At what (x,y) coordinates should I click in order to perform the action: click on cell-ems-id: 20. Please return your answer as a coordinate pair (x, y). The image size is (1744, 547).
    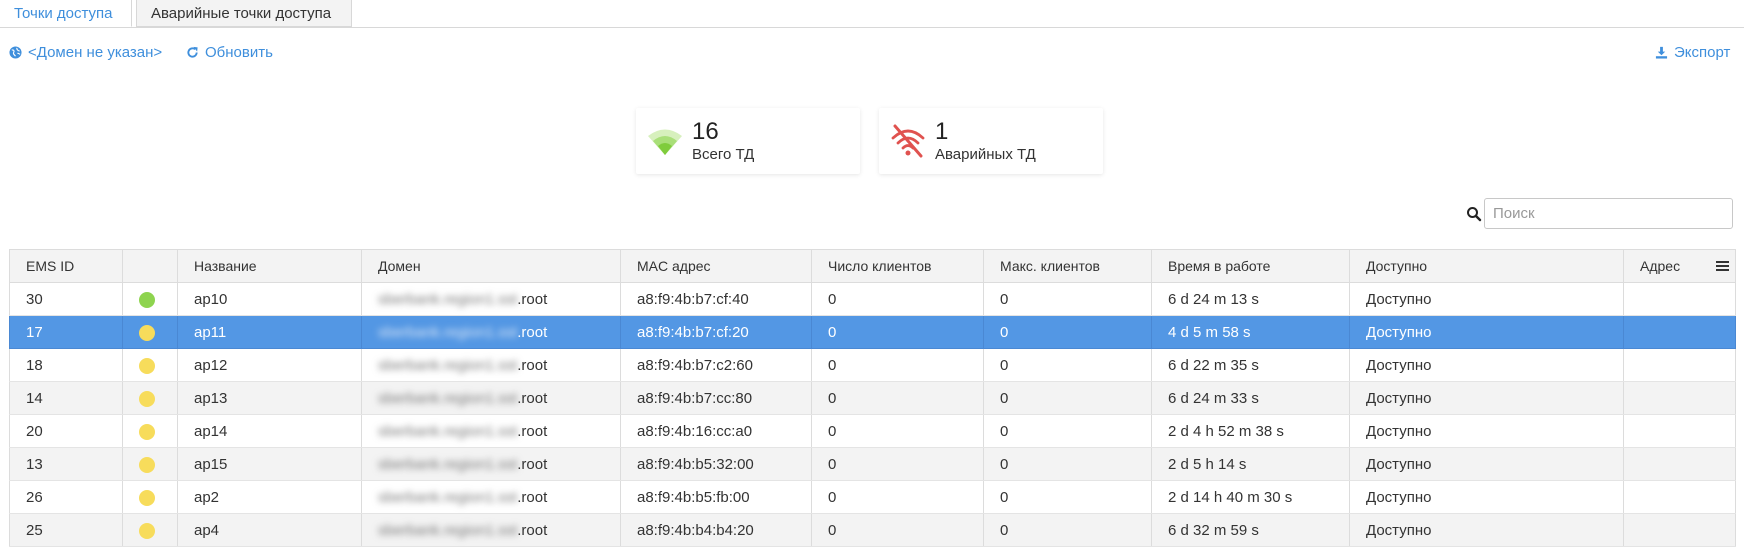
    Looking at the image, I should click on (66, 431).